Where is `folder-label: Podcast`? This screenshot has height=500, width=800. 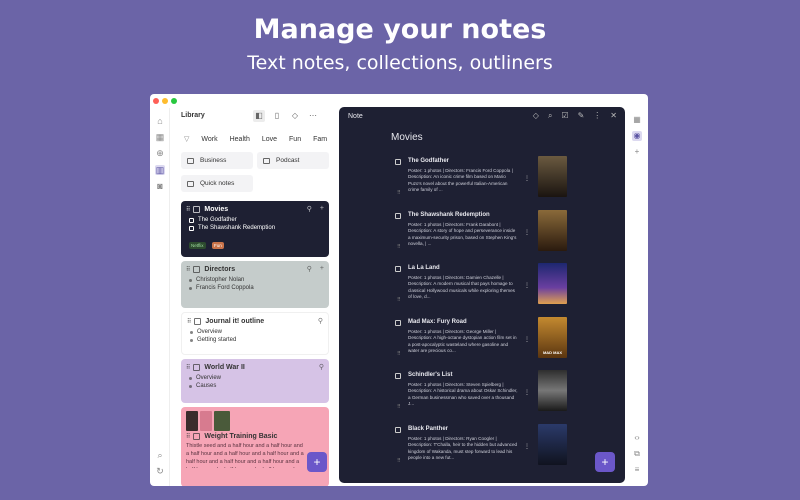 folder-label: Podcast is located at coordinates (288, 160).